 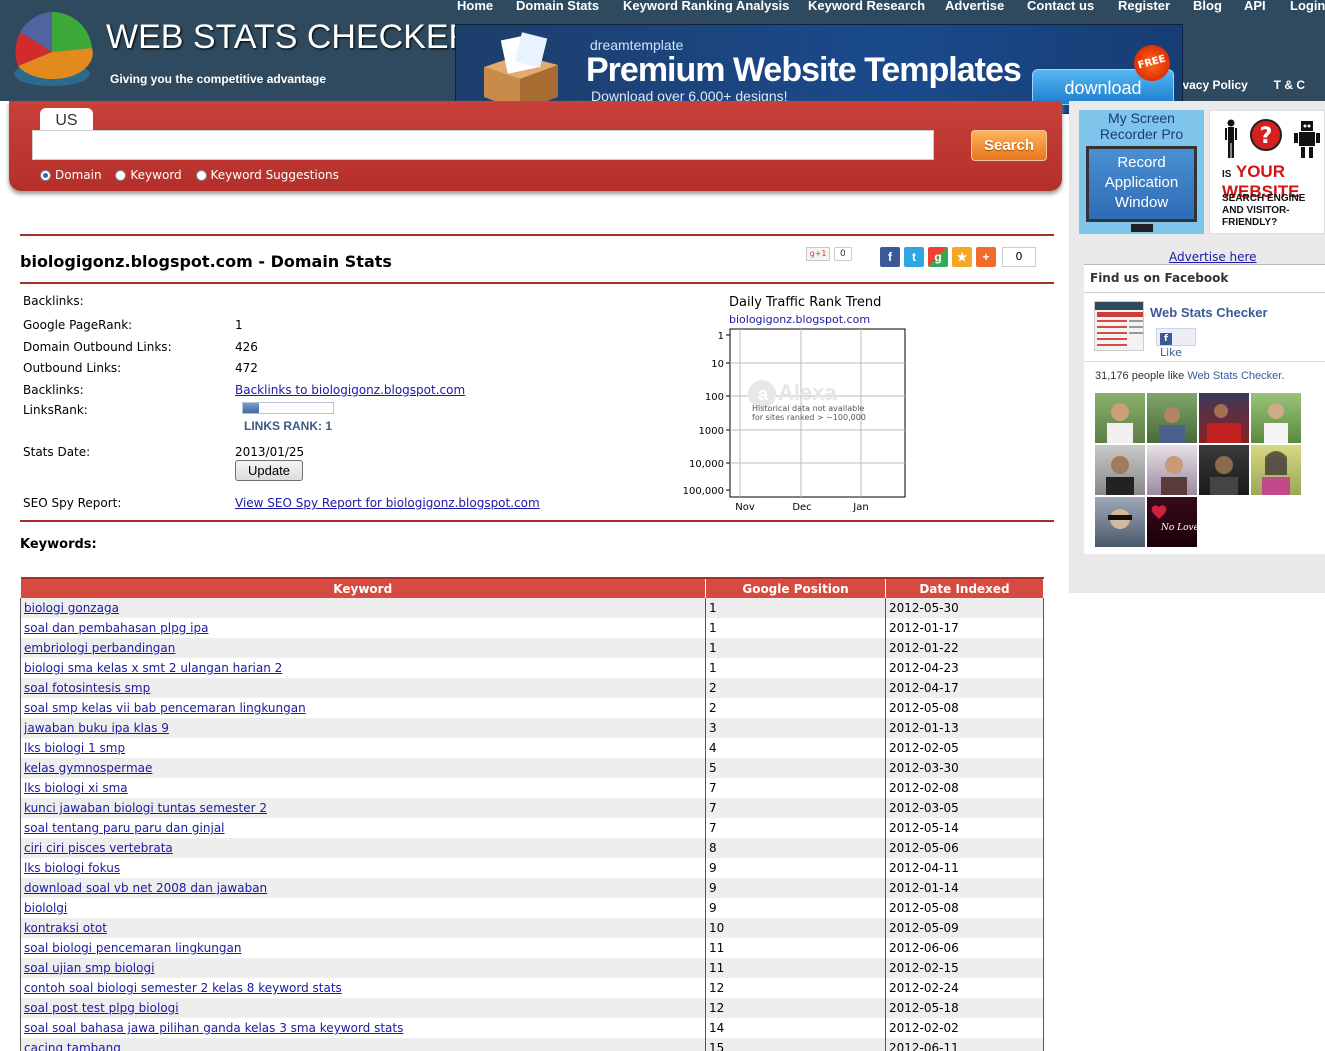 I want to click on gplus-button: g+1, so click(x=818, y=254).